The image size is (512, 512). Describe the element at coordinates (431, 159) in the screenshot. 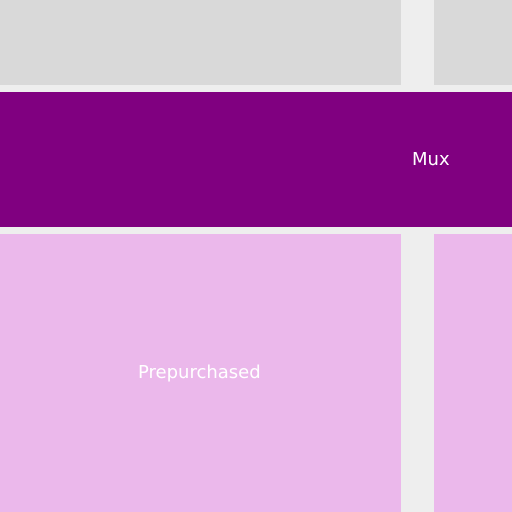

I see `mux-label: Mux` at that location.